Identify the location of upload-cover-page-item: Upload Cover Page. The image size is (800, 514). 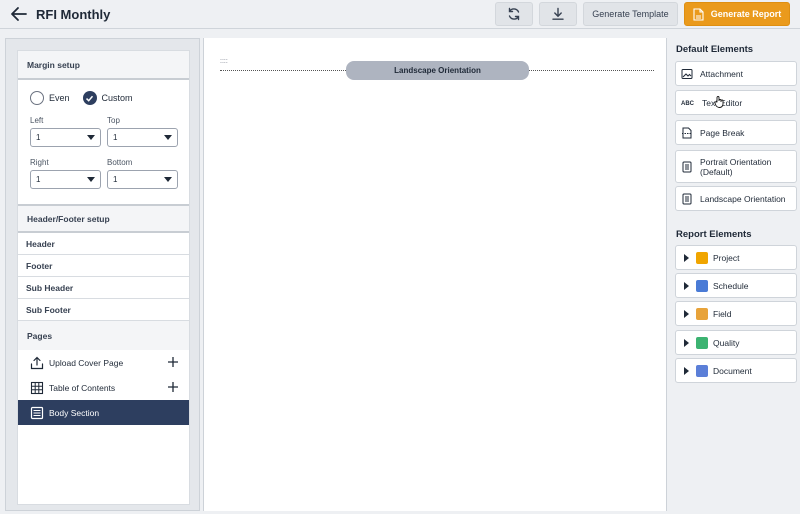
(103, 362).